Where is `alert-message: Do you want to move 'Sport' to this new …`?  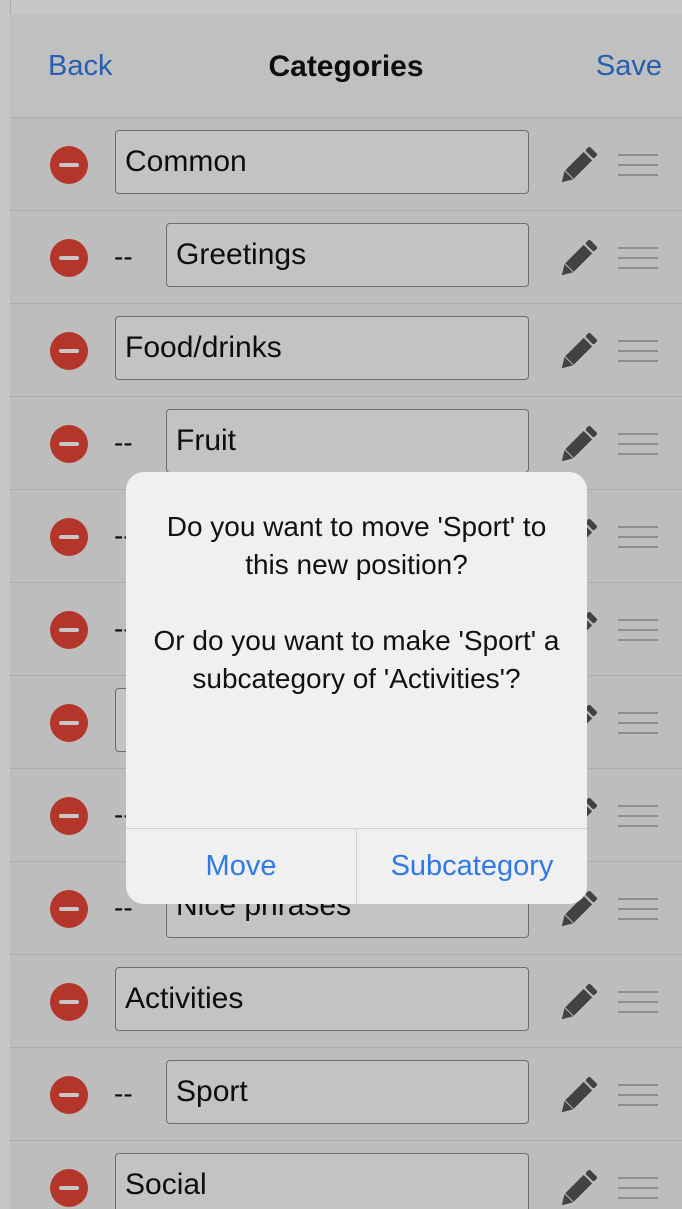
alert-message: Do you want to move 'Sport' to this new … is located at coordinates (356, 603).